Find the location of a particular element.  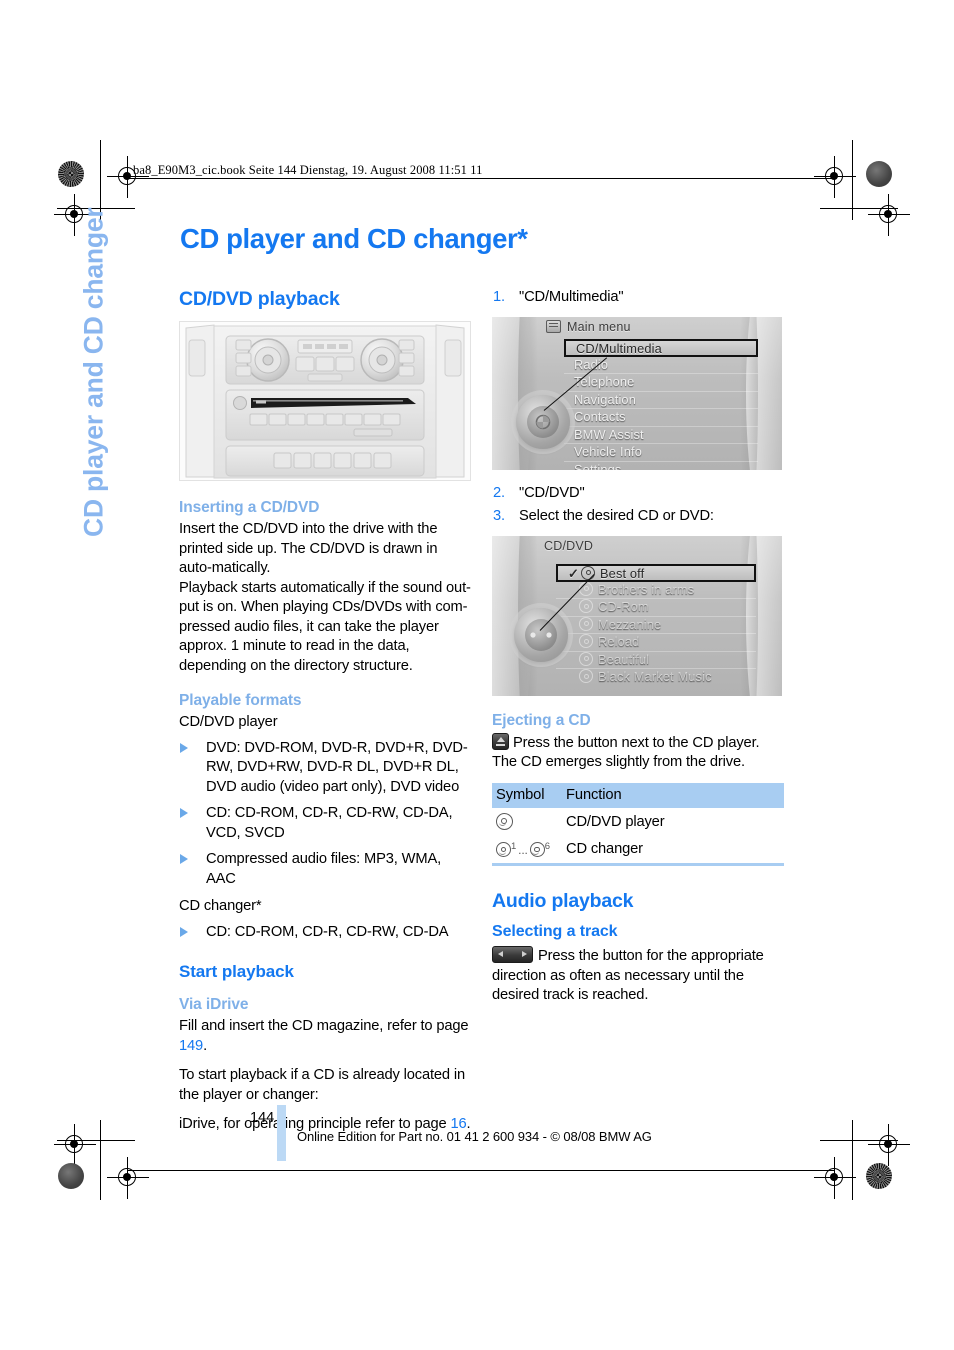

idrive-title-text: Main menu is located at coordinates (599, 326).